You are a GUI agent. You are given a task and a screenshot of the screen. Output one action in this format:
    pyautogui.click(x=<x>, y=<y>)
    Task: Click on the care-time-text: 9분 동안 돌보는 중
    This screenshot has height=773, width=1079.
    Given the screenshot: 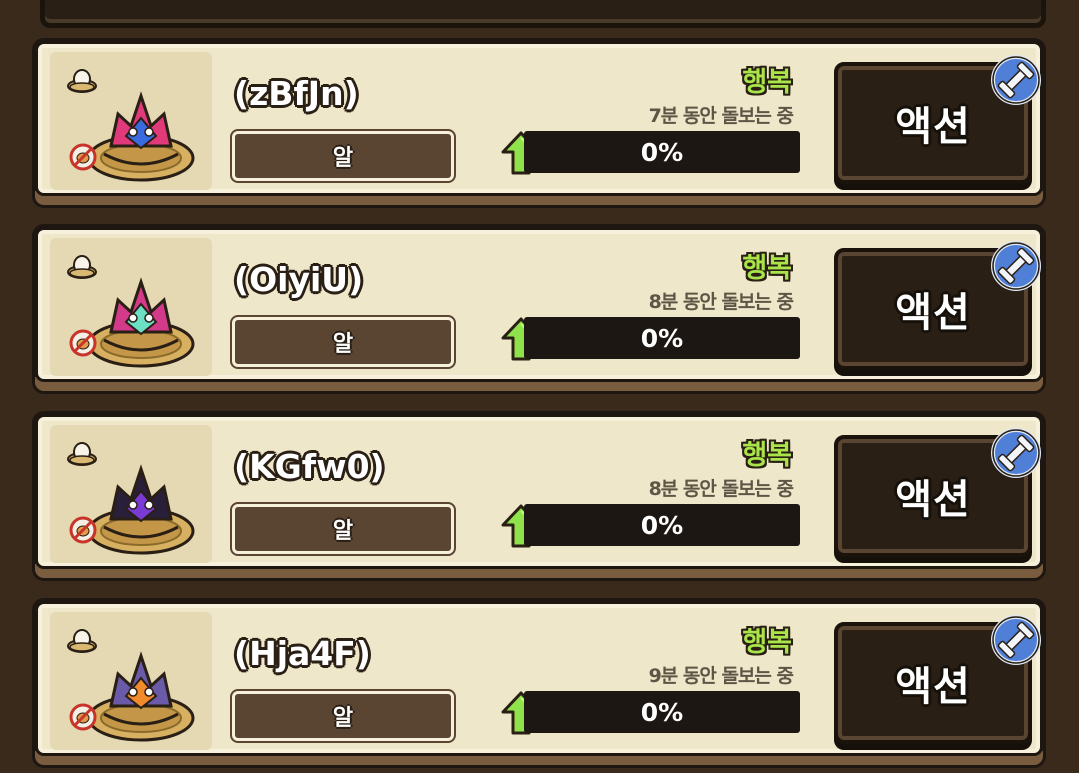 What is the action you would take?
    pyautogui.click(x=721, y=676)
    